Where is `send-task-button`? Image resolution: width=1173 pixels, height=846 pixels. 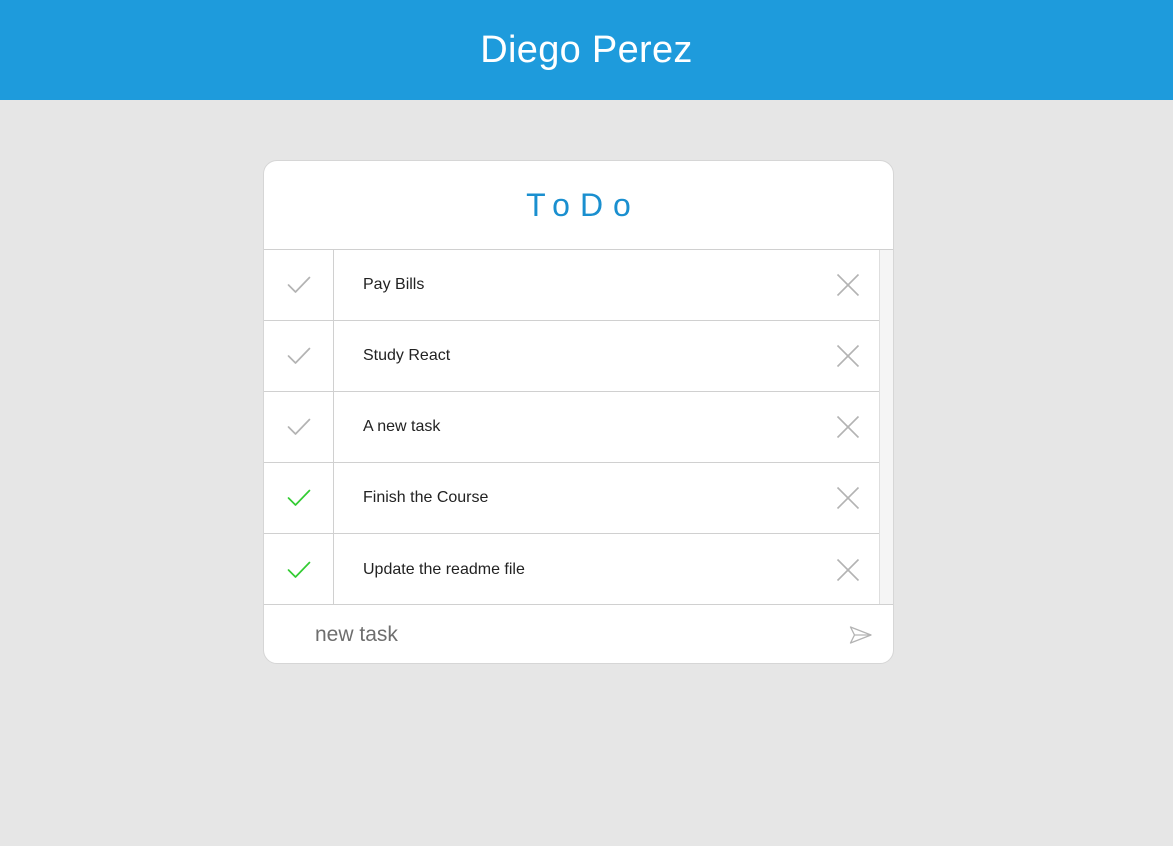
send-task-button is located at coordinates (861, 635).